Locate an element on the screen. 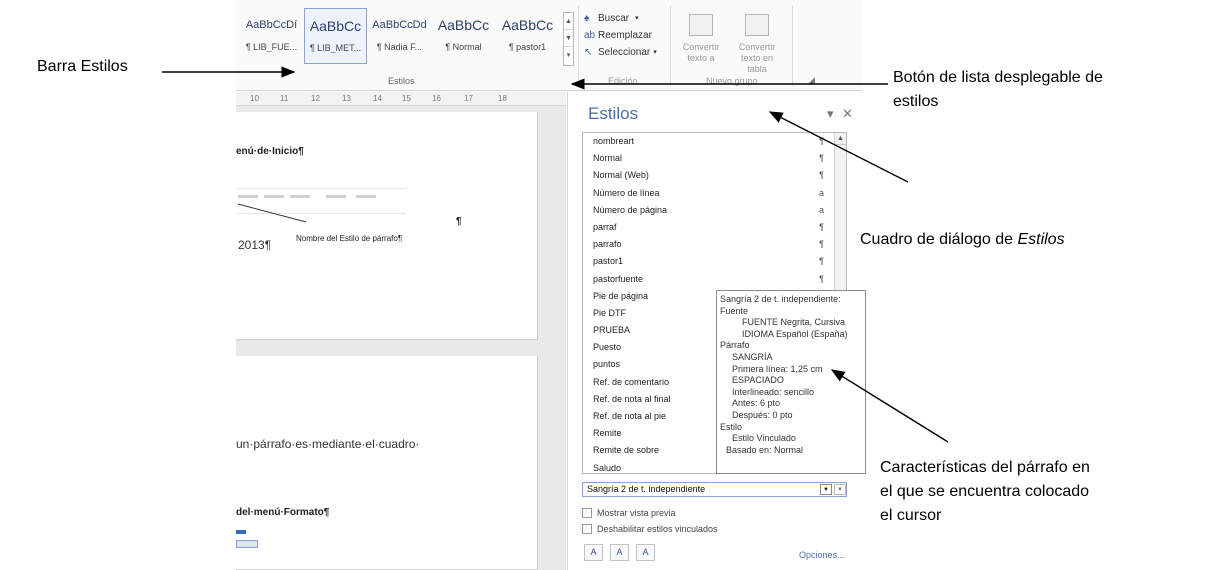 The height and width of the screenshot is (570, 1211). annotation-line: el cursor is located at coordinates (911, 515).